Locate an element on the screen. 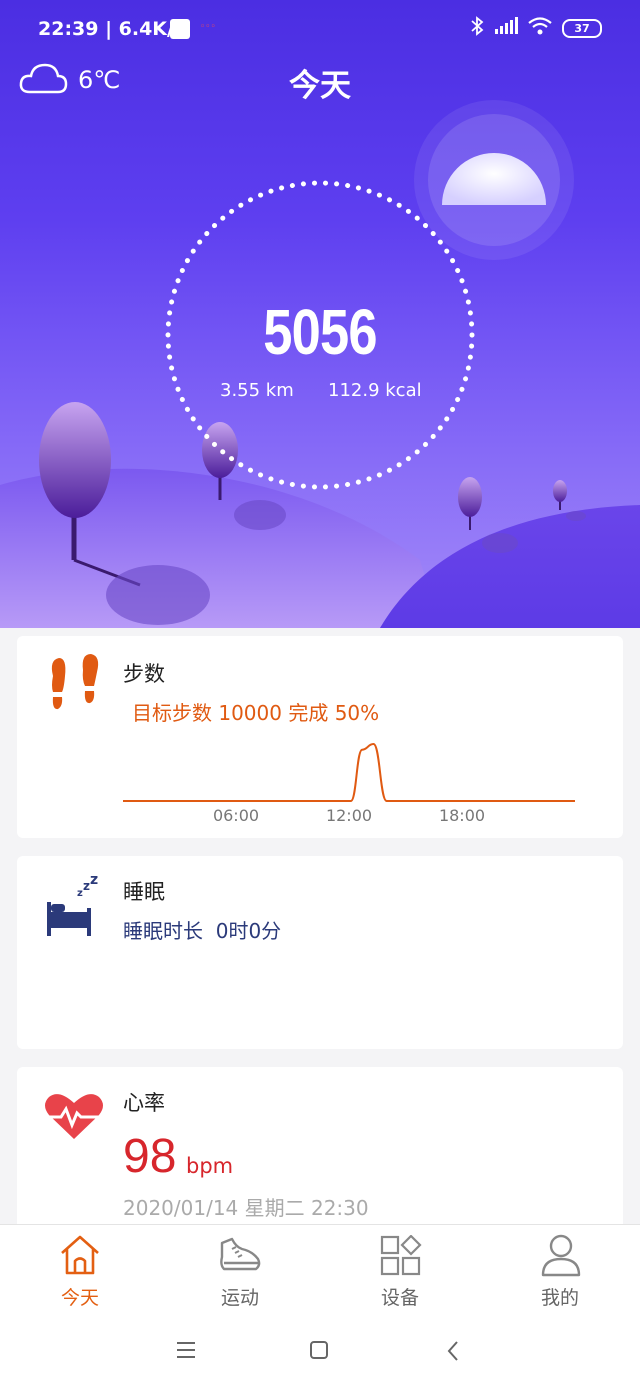  nav-label-me: 我的 is located at coordinates (559, 1298).